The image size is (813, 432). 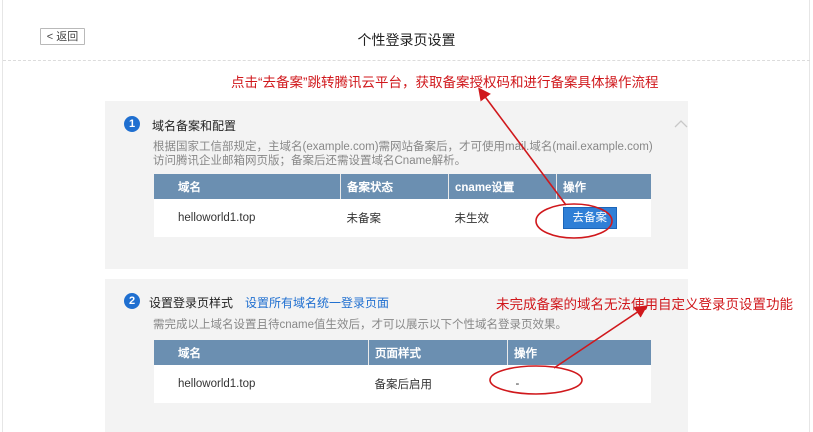 I want to click on cell-cname: 未生效, so click(x=472, y=219).